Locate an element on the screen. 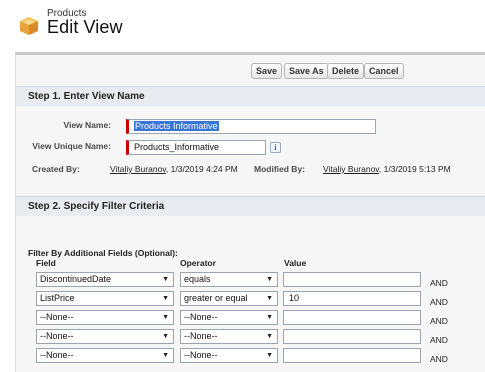 This screenshot has width=485, height=372. filter-value-text: 10 is located at coordinates (294, 298).